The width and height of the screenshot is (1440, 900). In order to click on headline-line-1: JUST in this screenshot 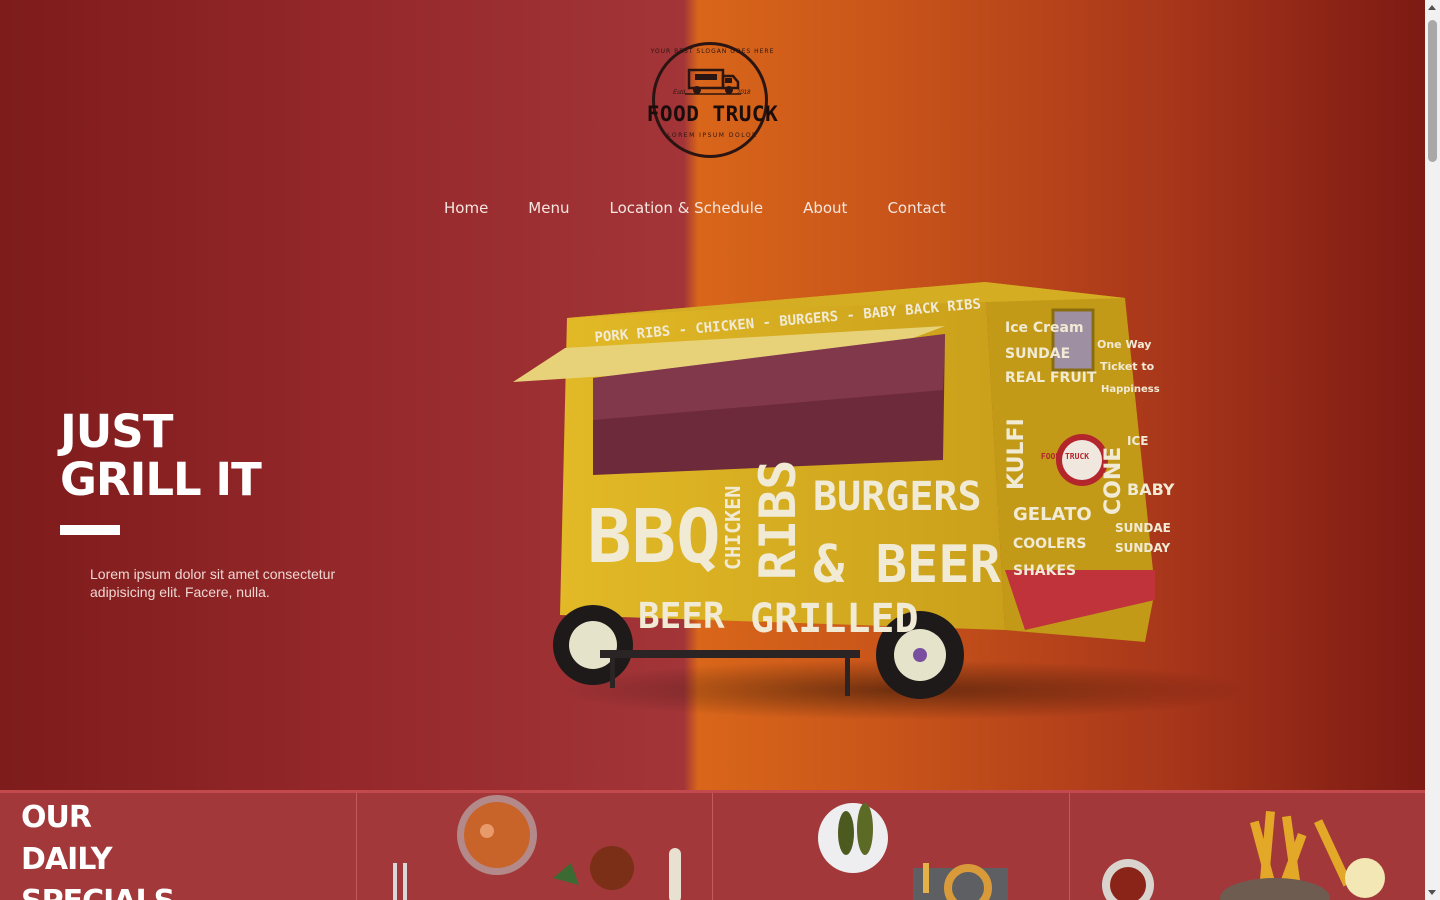, I will do `click(116, 431)`.